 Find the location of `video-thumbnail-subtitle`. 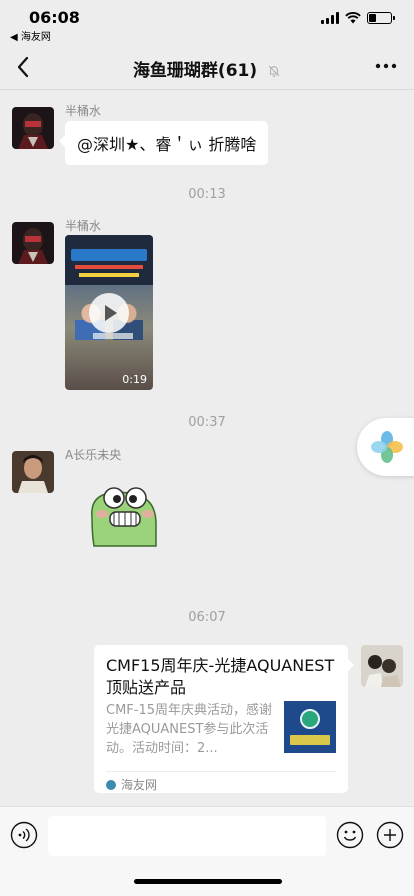

video-thumbnail-subtitle is located at coordinates (113, 336).